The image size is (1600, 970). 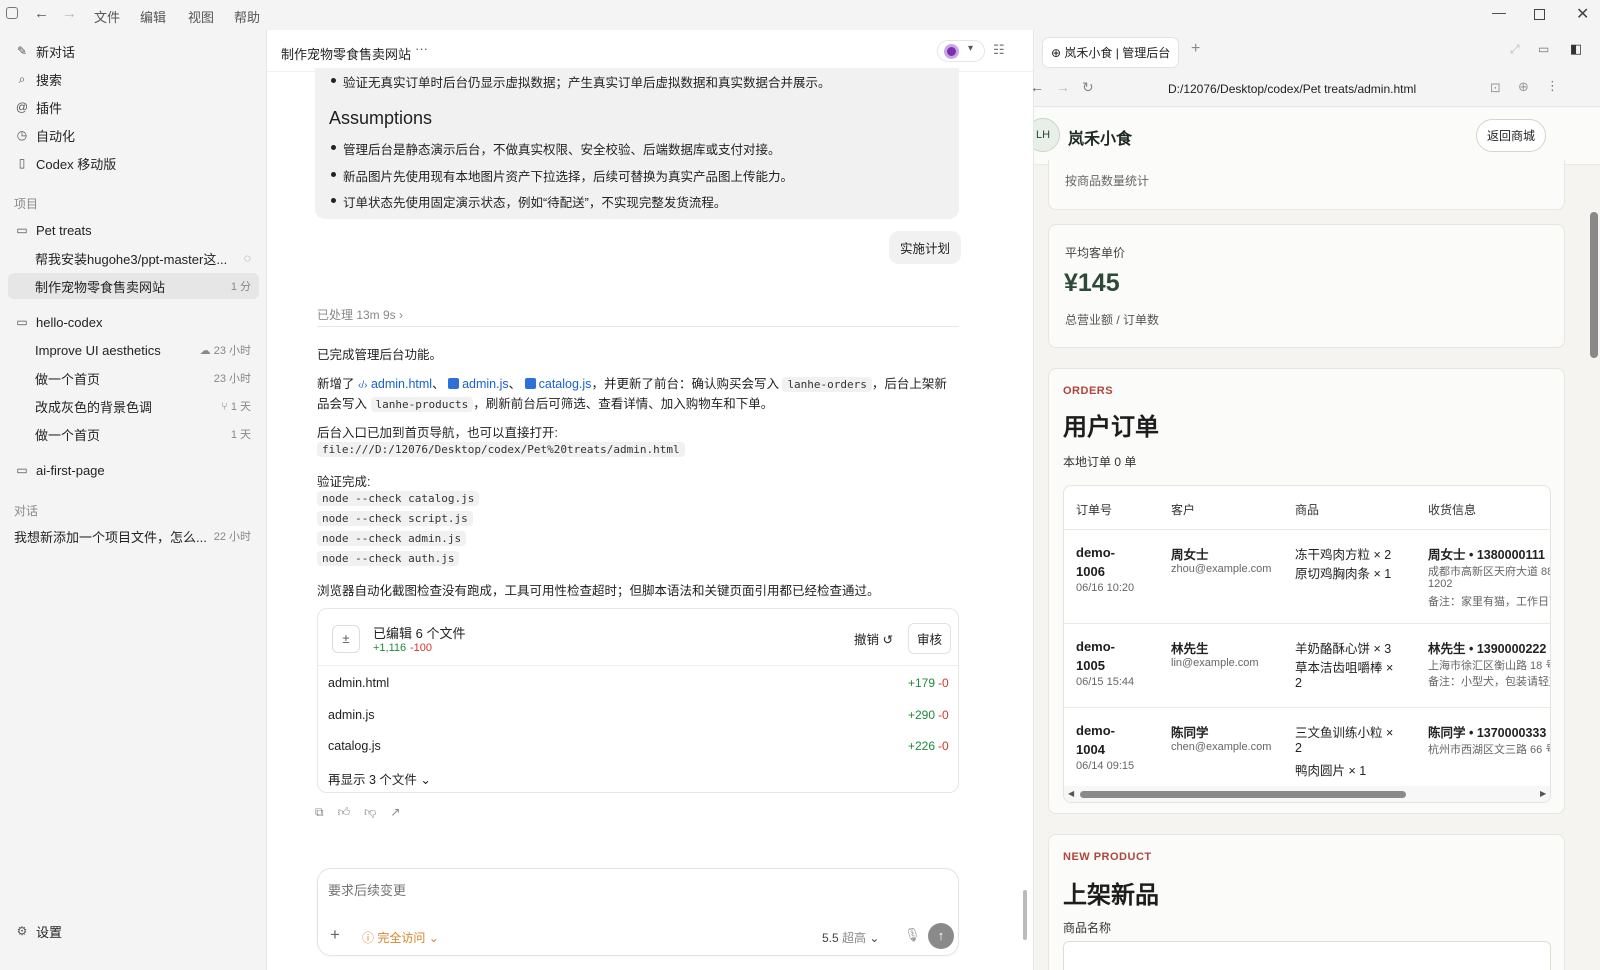 I want to click on undo-button: 撤销 ↺, so click(x=873, y=638).